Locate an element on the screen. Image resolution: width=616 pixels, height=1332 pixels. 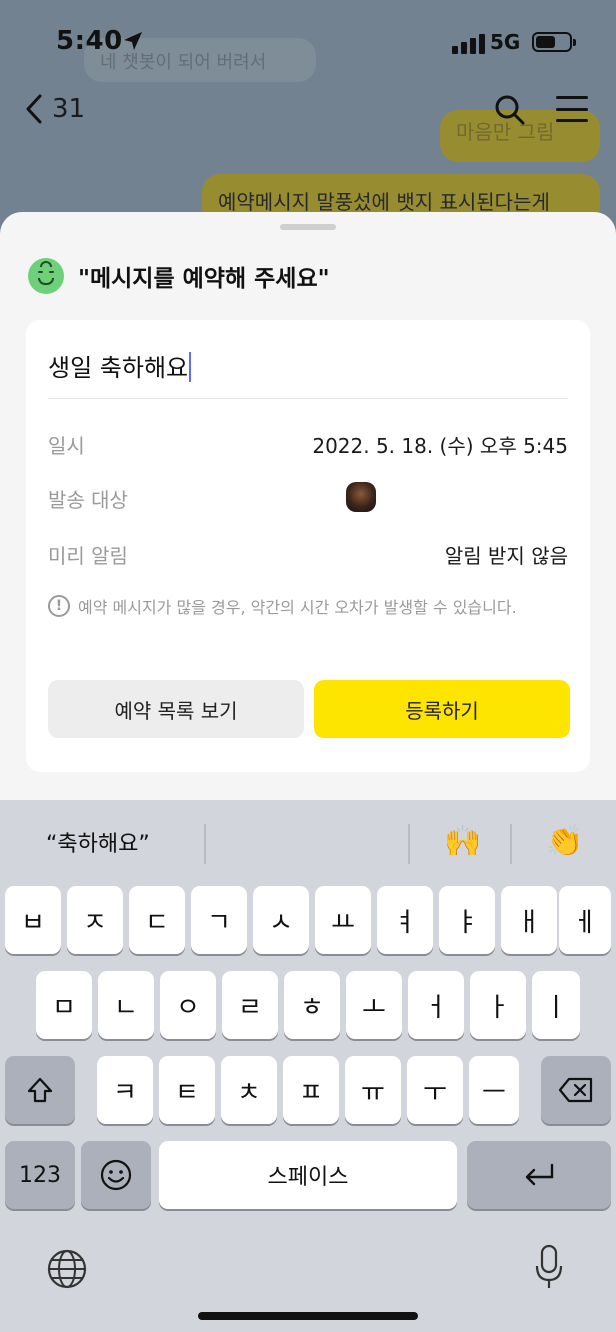
recipient-avatar is located at coordinates (361, 497).